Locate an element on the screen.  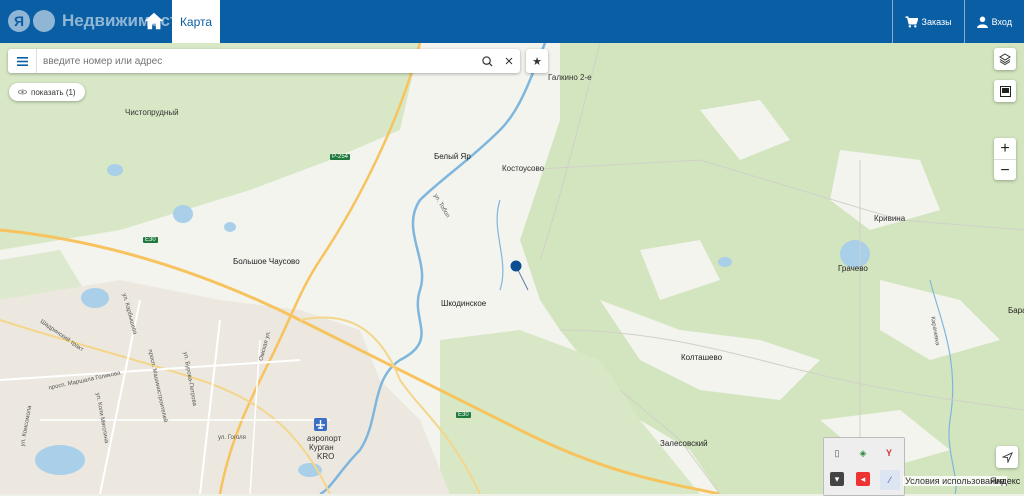
place-label: Шкодинское is located at coordinates (464, 303).